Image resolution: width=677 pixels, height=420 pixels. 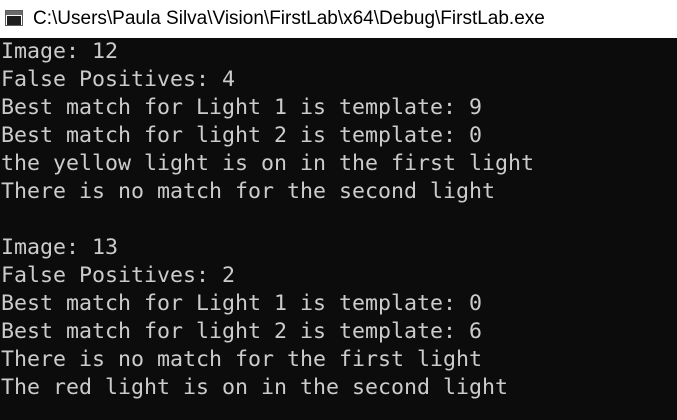 I want to click on console-app-icon-bar, so click(x=14, y=13).